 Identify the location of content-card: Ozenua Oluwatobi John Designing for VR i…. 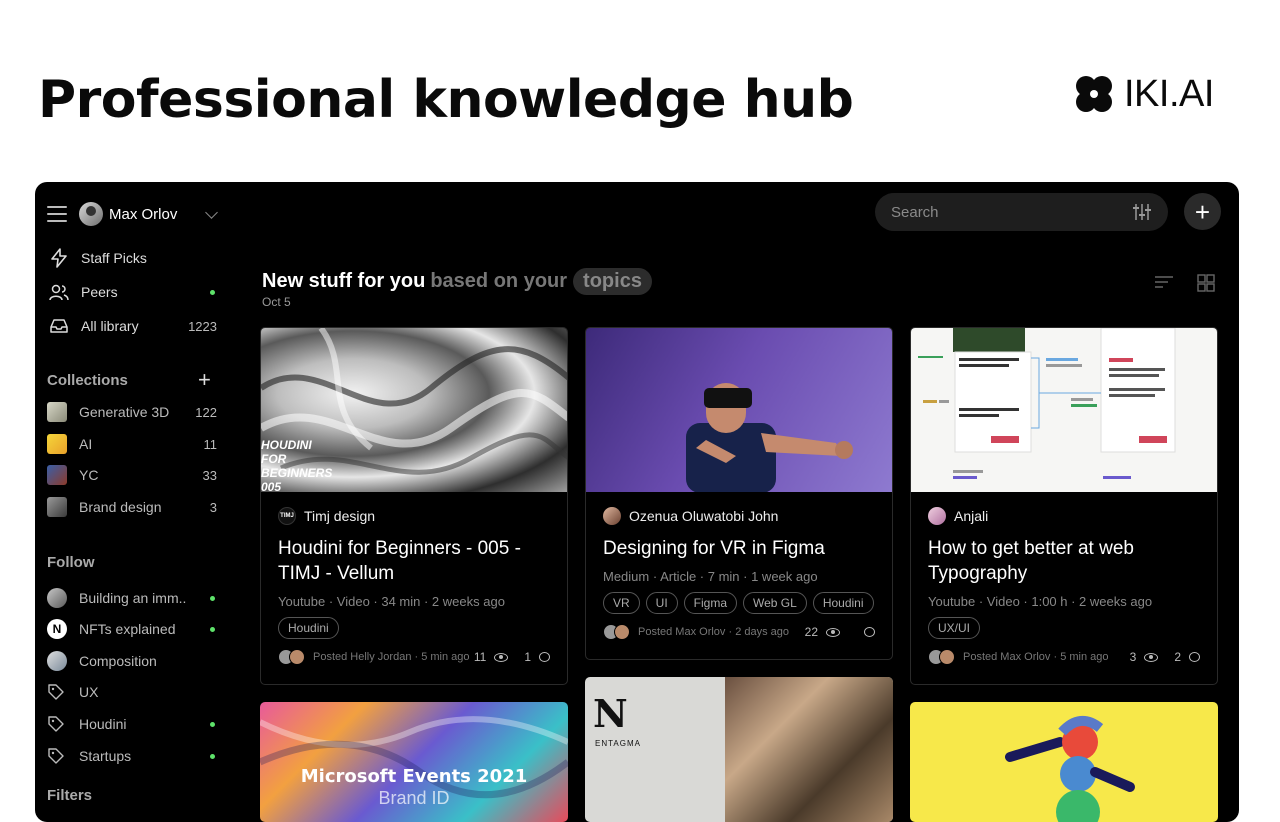
(739, 493).